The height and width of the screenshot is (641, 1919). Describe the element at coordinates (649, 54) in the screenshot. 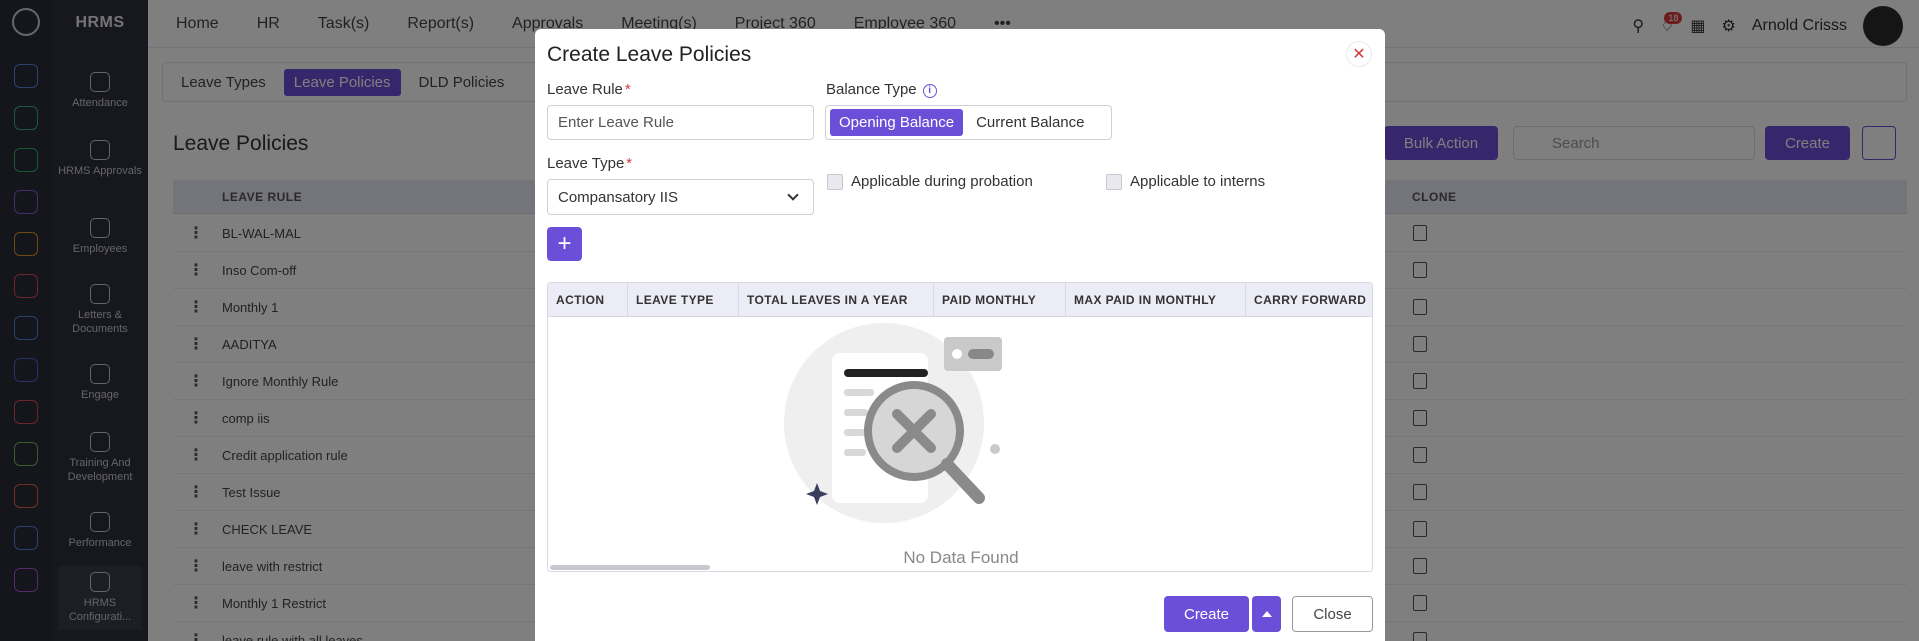

I see `modal-title: Create Leave Policies` at that location.